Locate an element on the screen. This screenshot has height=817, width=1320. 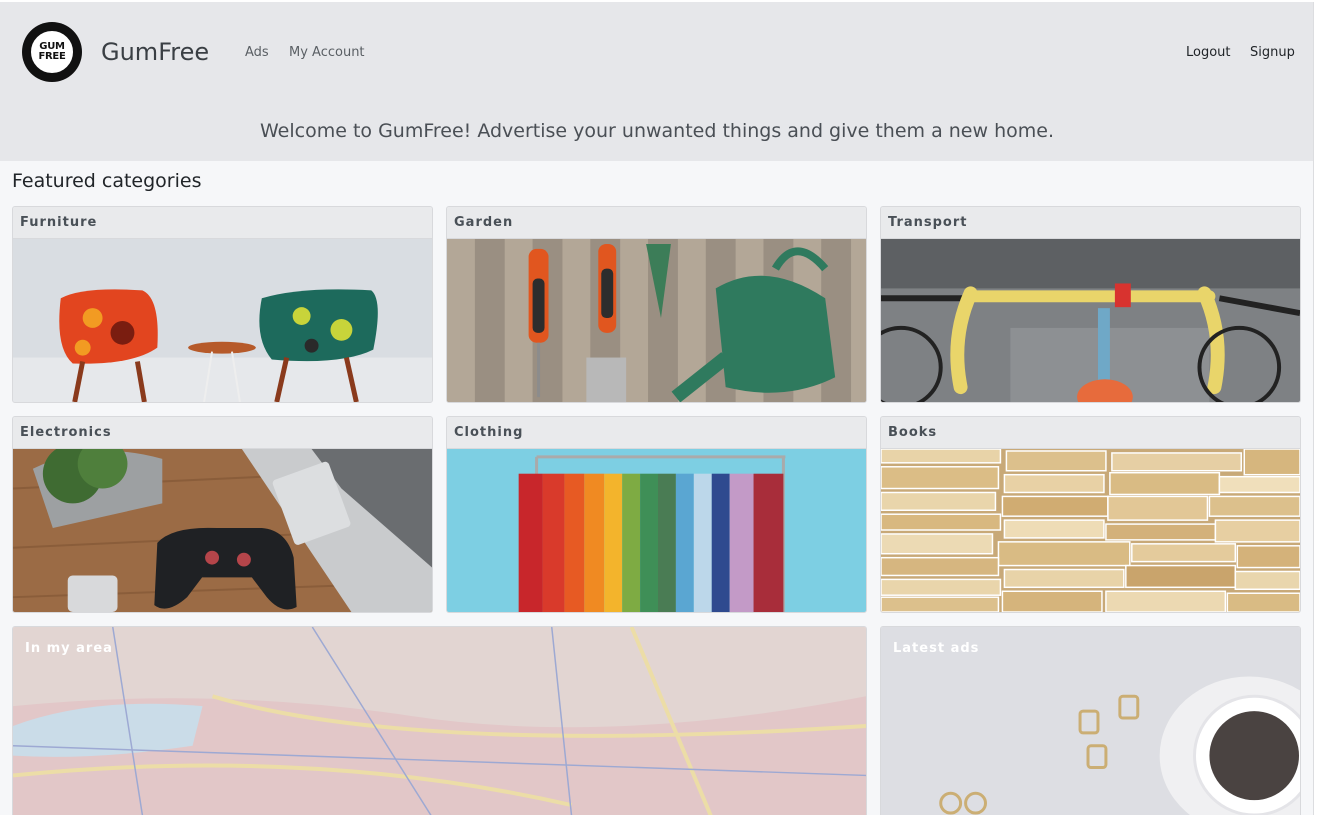
nav-ads: Ads is located at coordinates (257, 52).